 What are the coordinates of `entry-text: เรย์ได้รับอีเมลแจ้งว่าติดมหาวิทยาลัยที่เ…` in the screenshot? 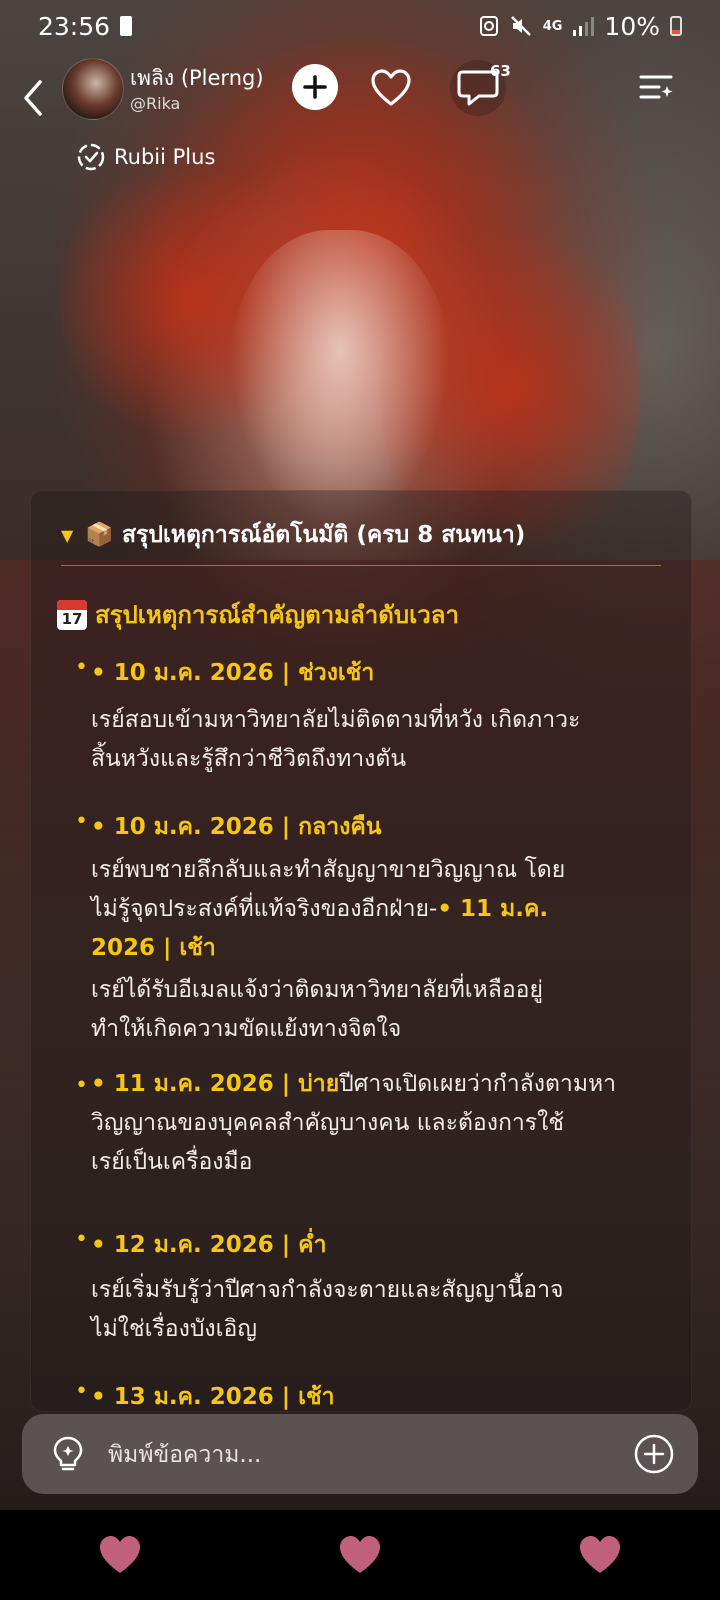 It's located at (317, 990).